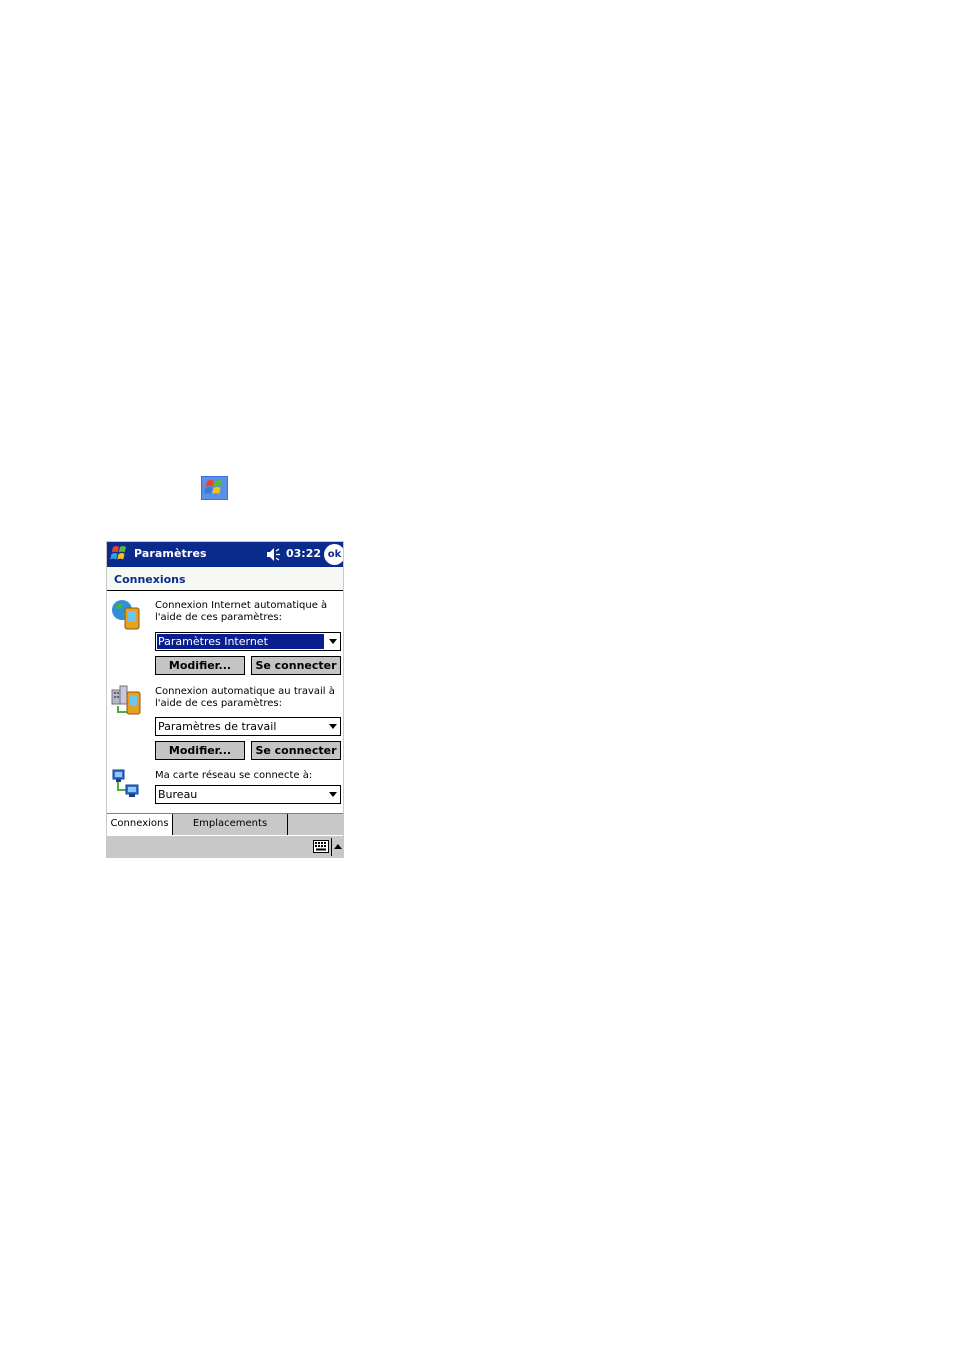  I want to click on internet-settings-dropdown: Paramètres Internet, so click(248, 641).